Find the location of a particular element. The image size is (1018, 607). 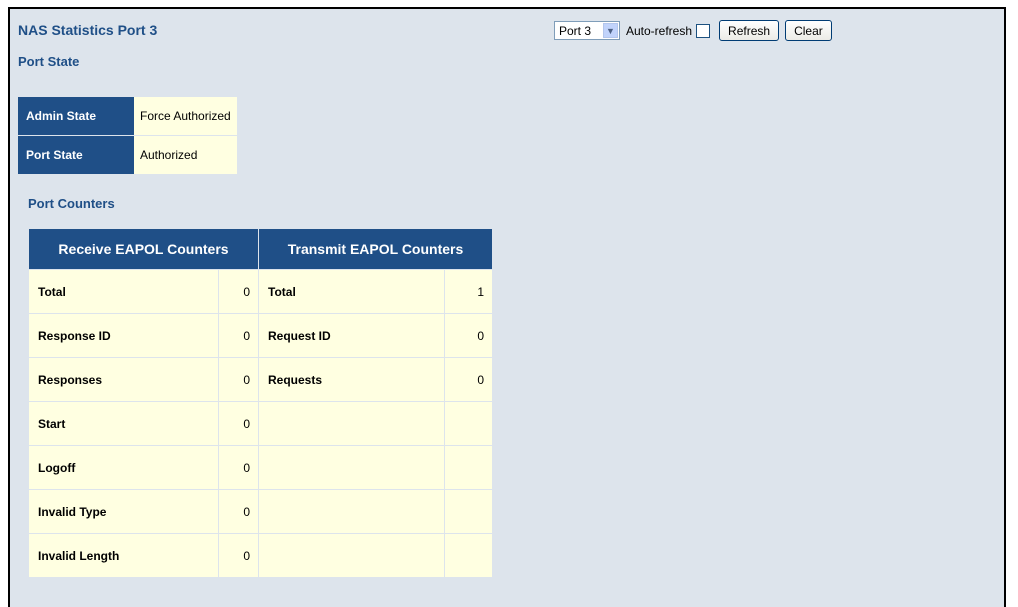

table-row: Logoff 0 is located at coordinates (260, 467).